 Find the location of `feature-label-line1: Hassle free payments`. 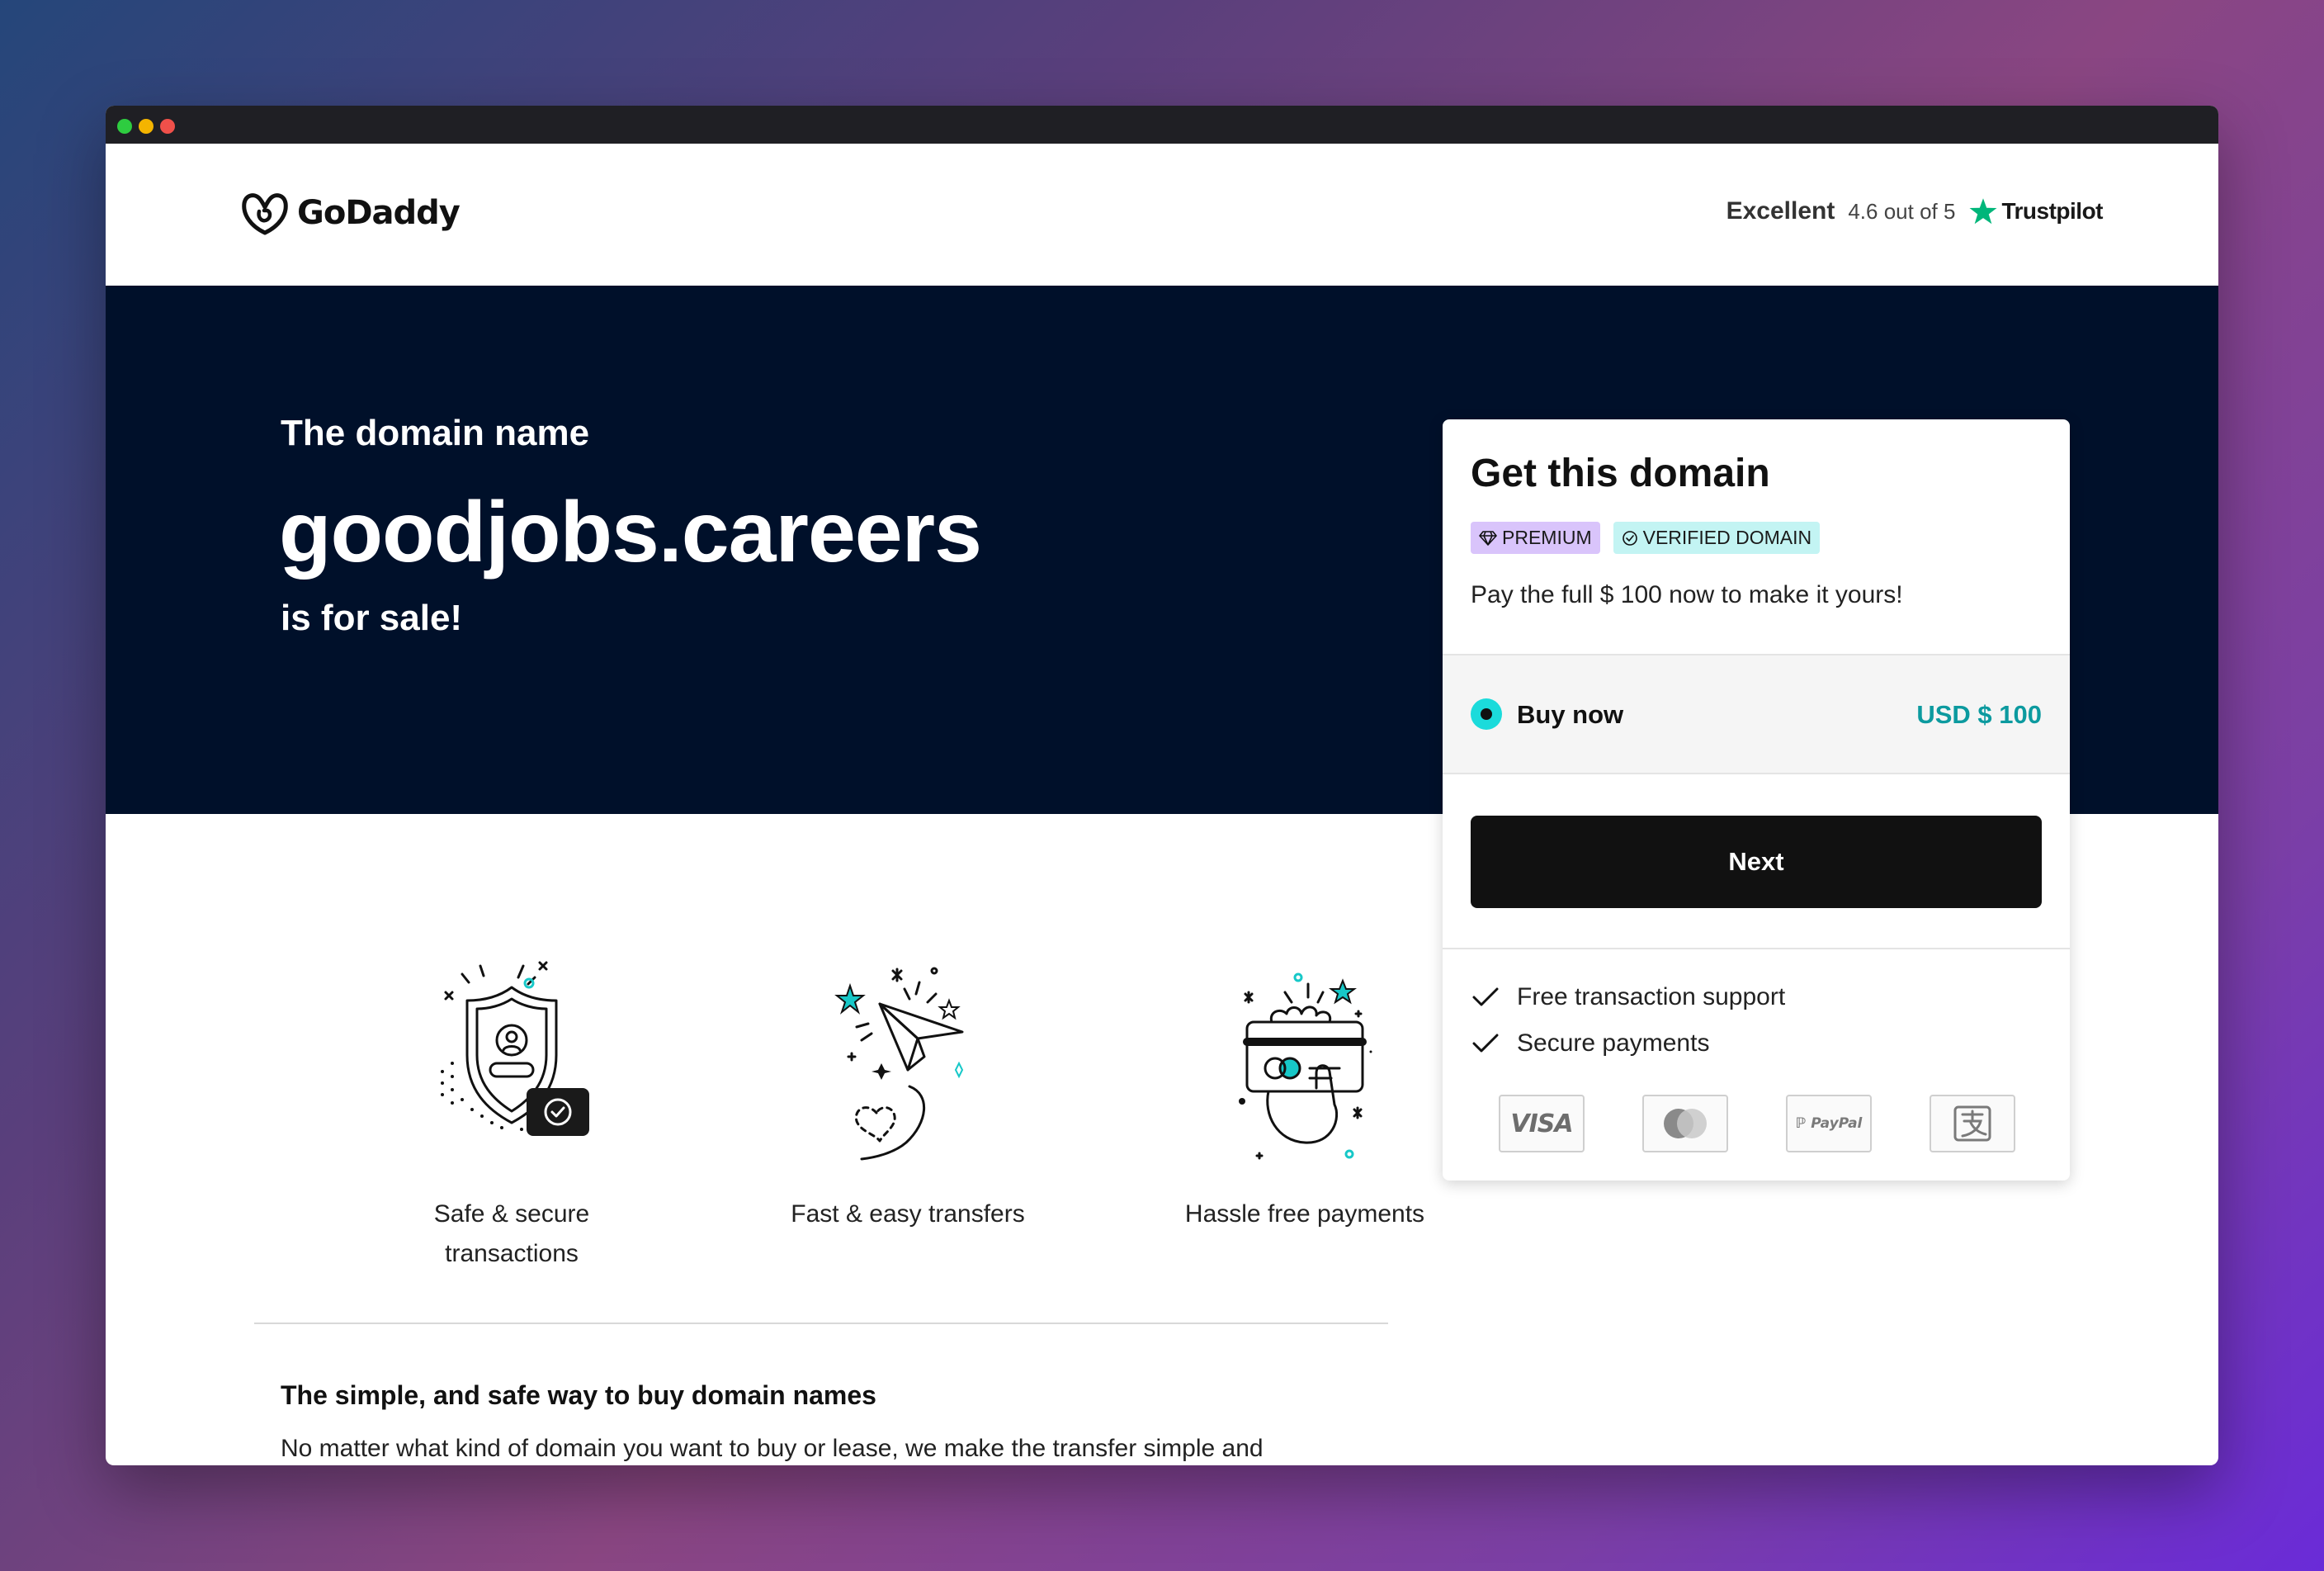

feature-label-line1: Hassle free payments is located at coordinates (1304, 1214).